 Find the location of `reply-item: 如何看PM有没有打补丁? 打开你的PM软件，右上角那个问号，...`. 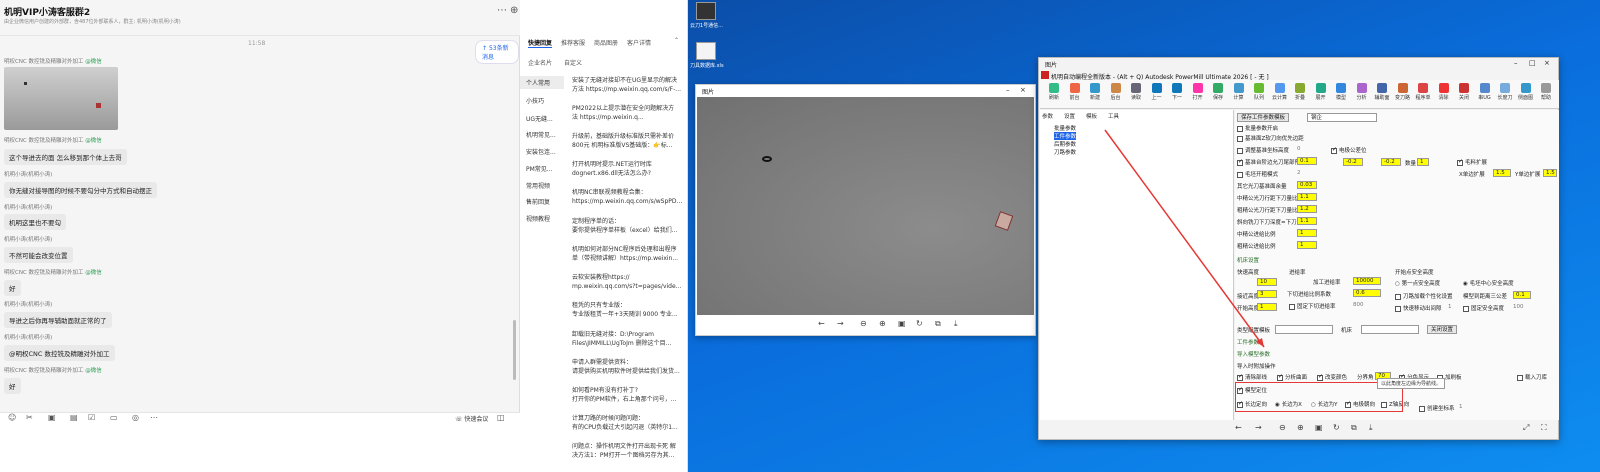

reply-item: 如何看PM有没有打补丁? 打开你的PM软件，右上角那个问号，... is located at coordinates (628, 395).